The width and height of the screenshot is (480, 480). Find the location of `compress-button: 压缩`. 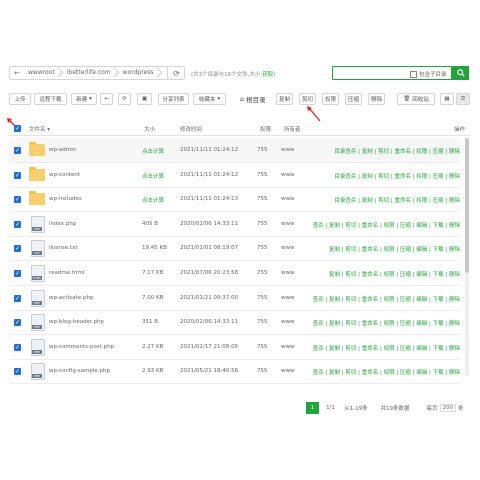

compress-button: 压缩 is located at coordinates (353, 99).